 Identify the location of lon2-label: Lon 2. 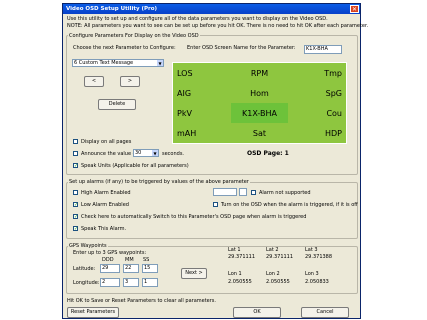
(273, 274).